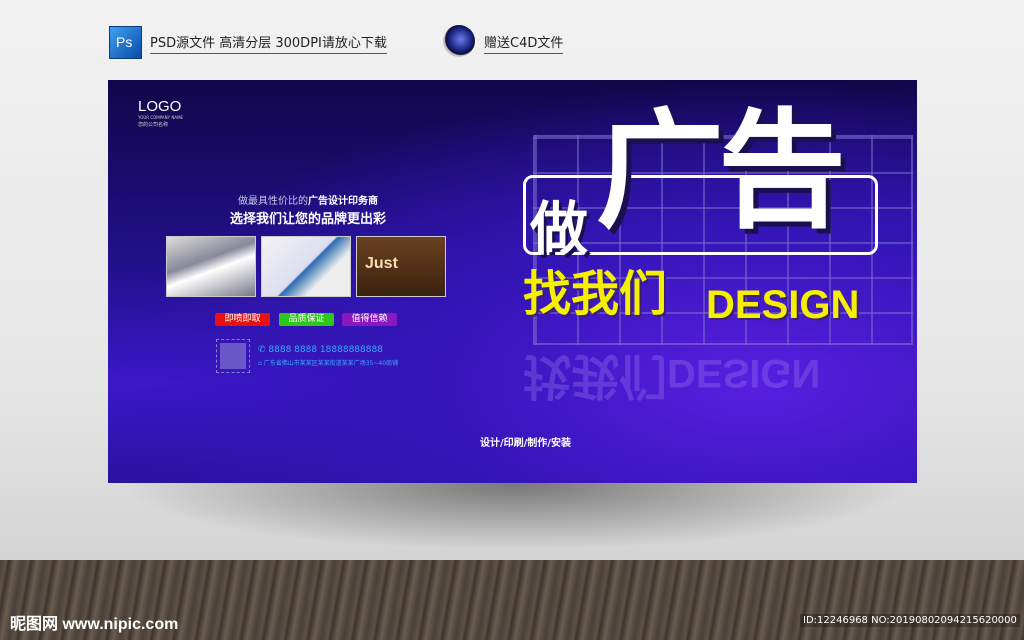  Describe the element at coordinates (125, 42) in the screenshot. I see `photoshop-icon: Ps` at that location.